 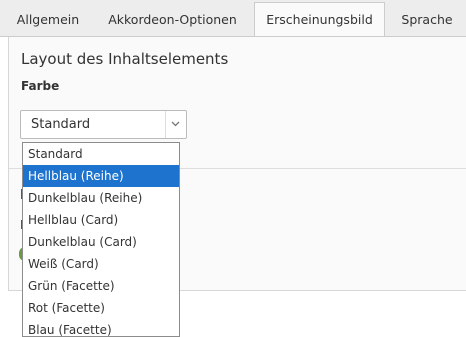 I want to click on dropdown-option: Hellblau (Card), so click(x=101, y=220).